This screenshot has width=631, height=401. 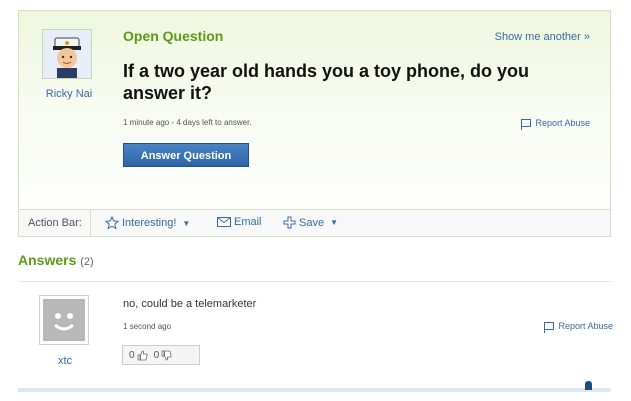 I want to click on plus-icon, so click(x=289, y=222).